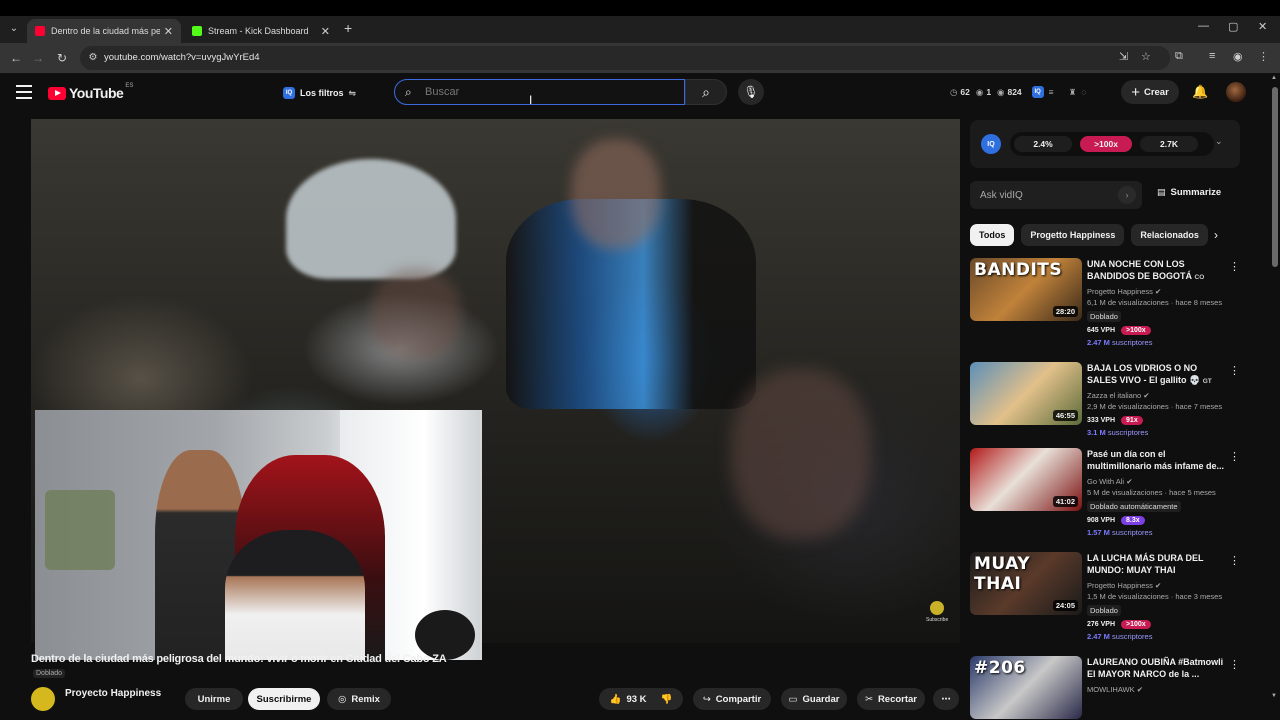 The width and height of the screenshot is (1280, 720). Describe the element at coordinates (954, 91) in the screenshot. I see `clock-icon: ◷` at that location.